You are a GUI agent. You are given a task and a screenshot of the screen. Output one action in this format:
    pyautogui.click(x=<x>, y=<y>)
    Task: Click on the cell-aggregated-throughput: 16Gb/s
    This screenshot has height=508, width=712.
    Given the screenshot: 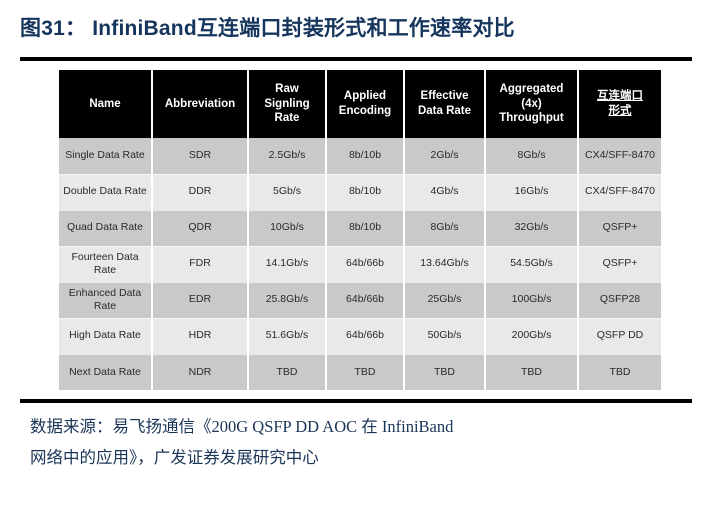 What is the action you would take?
    pyautogui.click(x=532, y=192)
    